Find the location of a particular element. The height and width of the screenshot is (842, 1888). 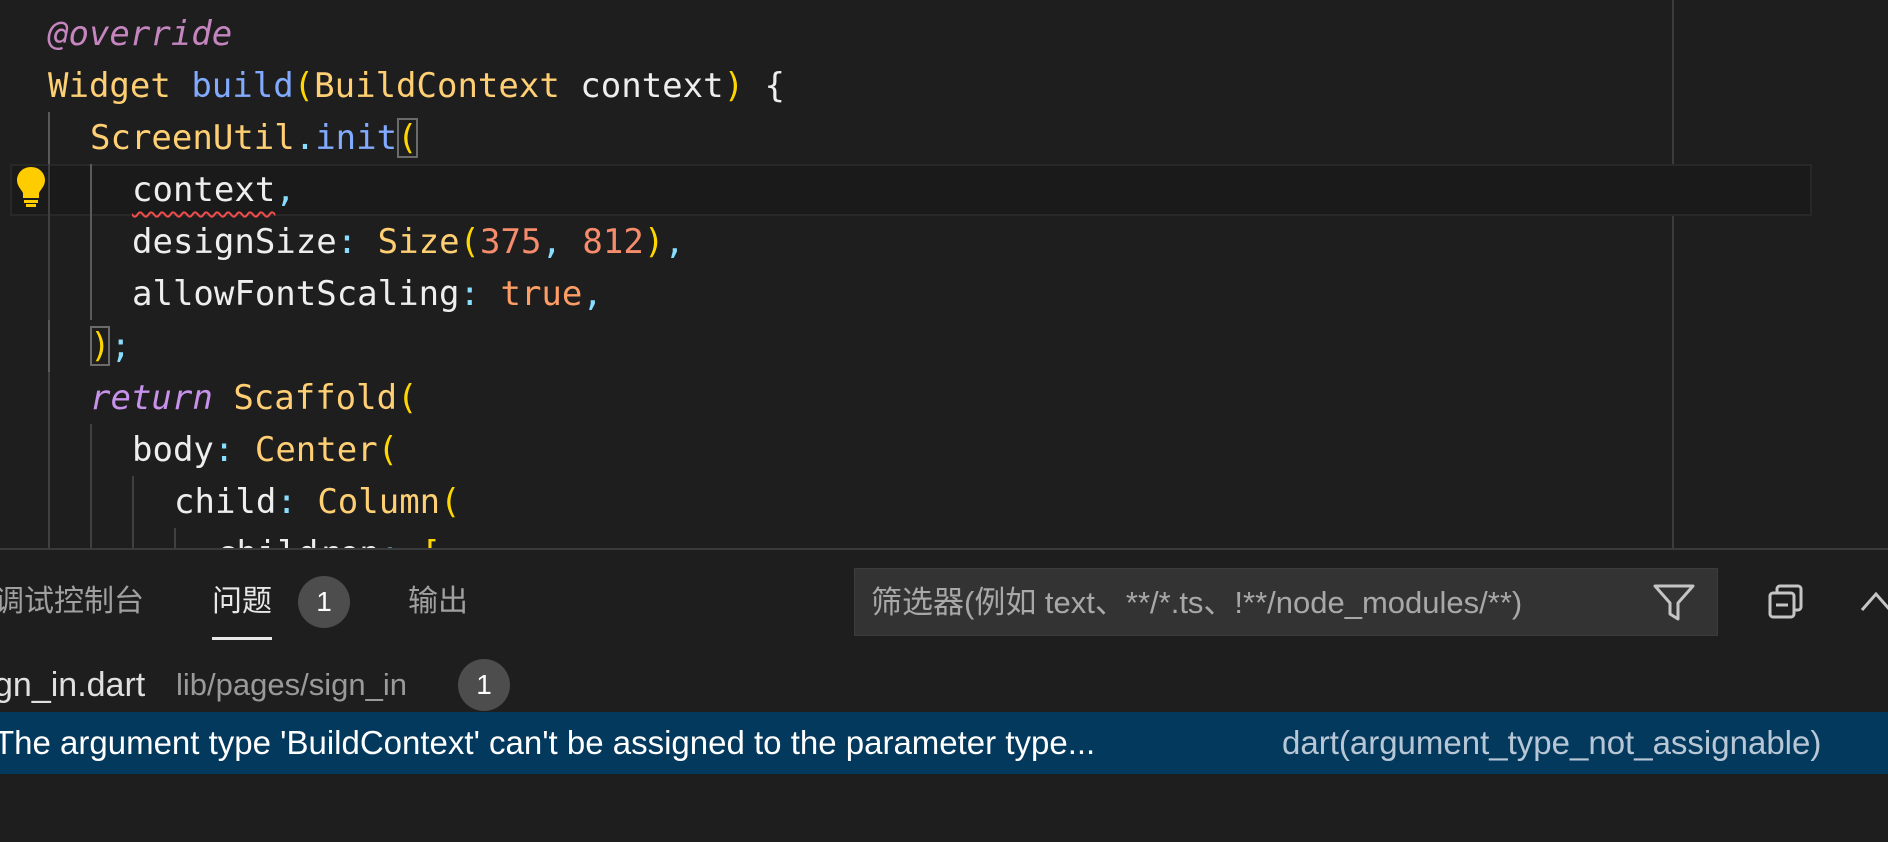

code-text: context, is located at coordinates (214, 190).